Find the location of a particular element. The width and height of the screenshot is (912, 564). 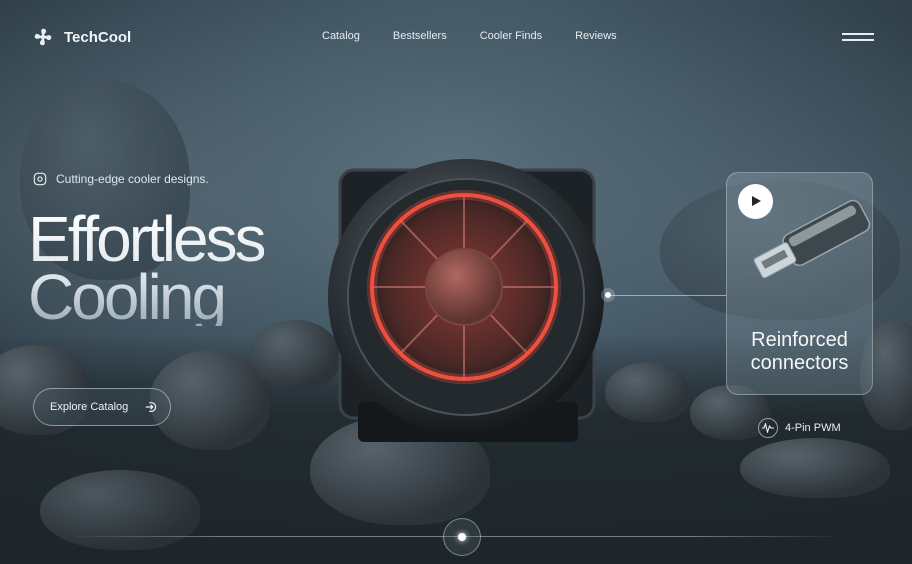

play-video-button is located at coordinates (755, 201).